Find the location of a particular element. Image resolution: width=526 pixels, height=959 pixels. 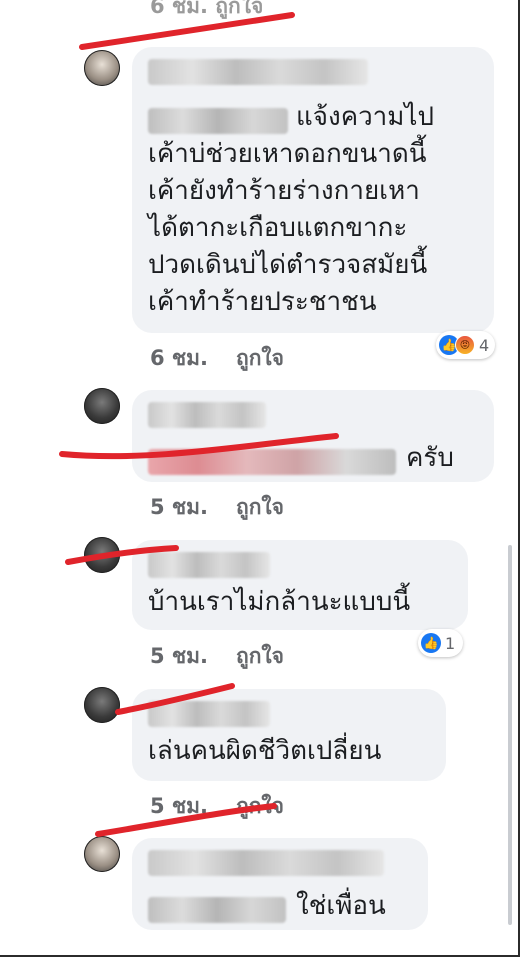

comment-bubble: บ้านเราไม่กล้านะแบบนี้ is located at coordinates (300, 585).